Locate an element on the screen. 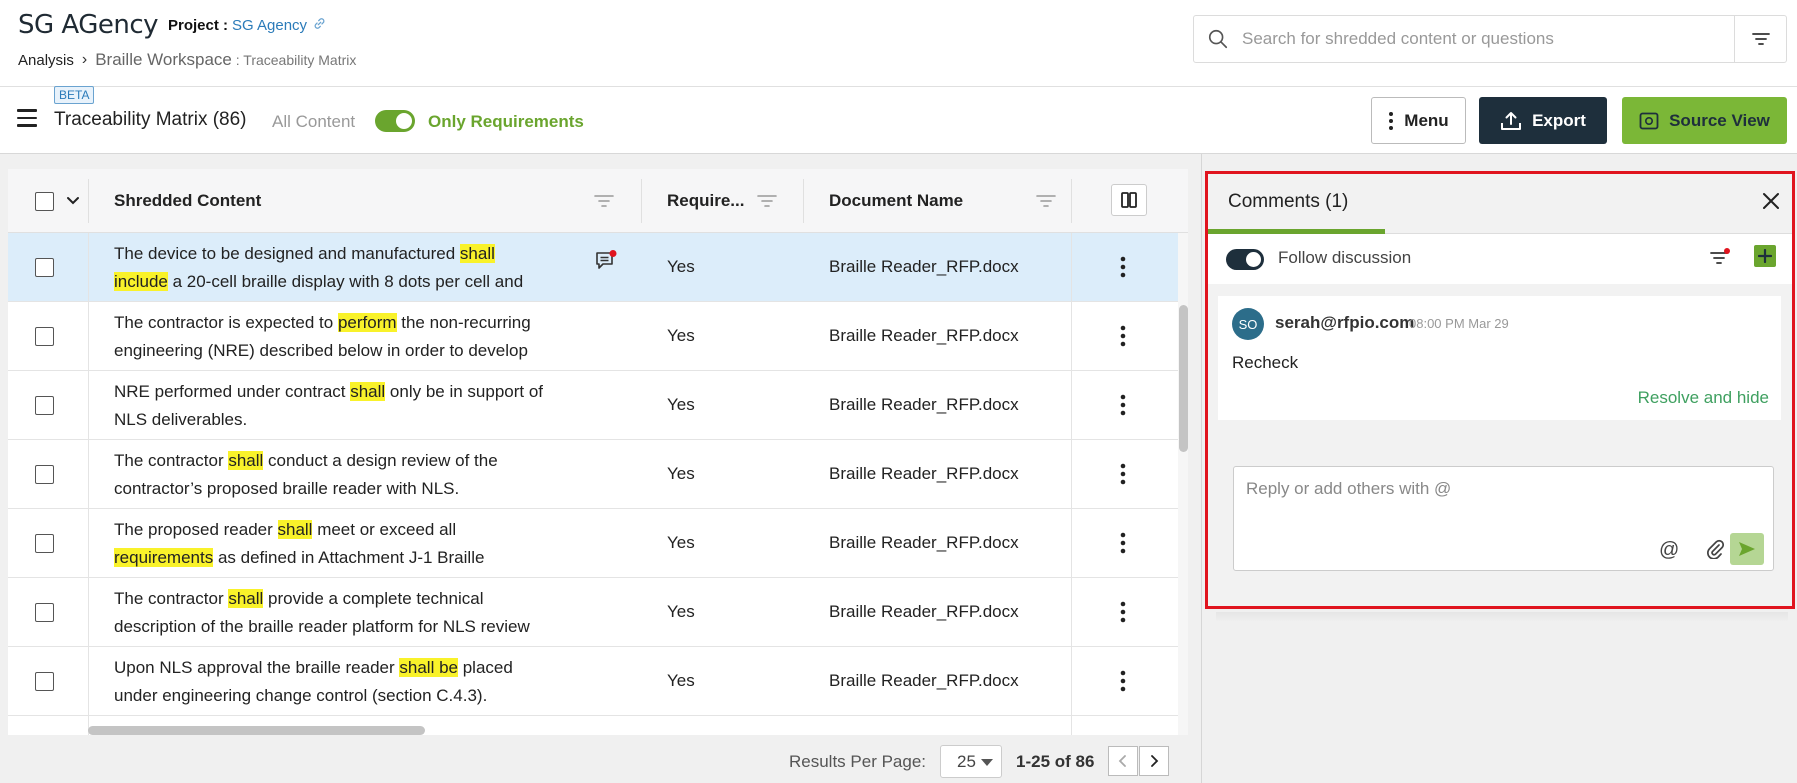 The width and height of the screenshot is (1797, 783). add-comment-button is located at coordinates (1765, 256).